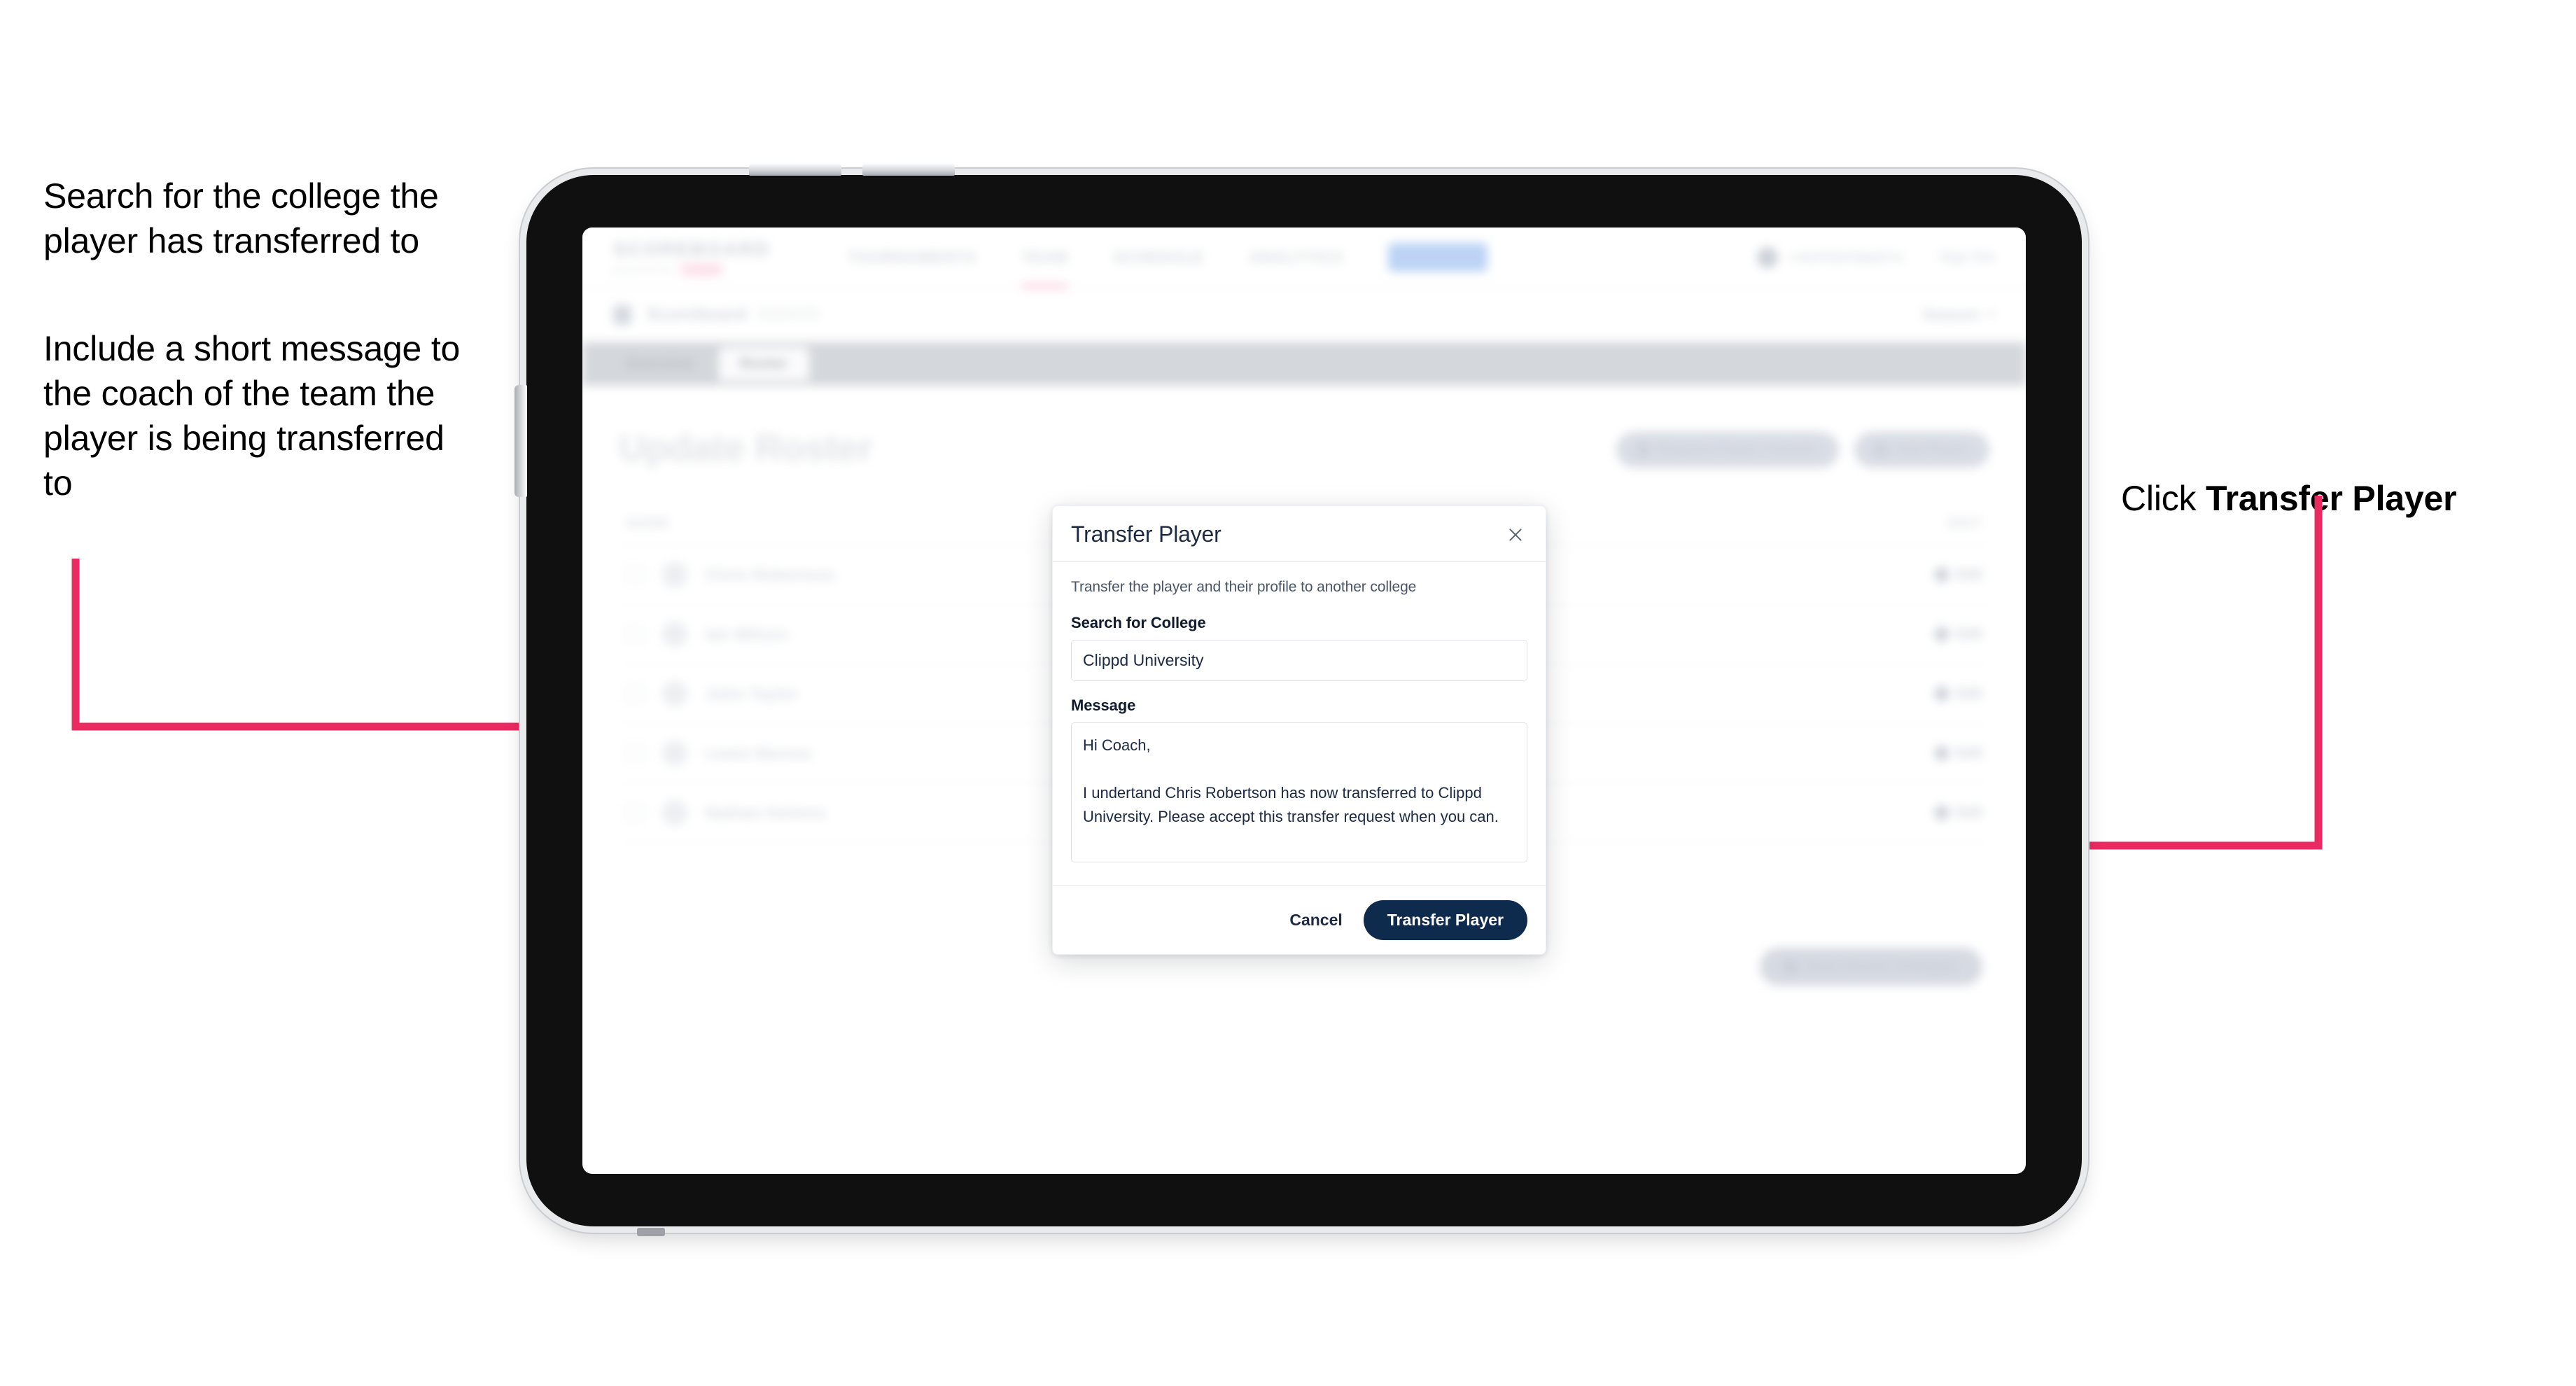  What do you see at coordinates (1931, 449) in the screenshot?
I see `add-player-label: Add Player` at bounding box center [1931, 449].